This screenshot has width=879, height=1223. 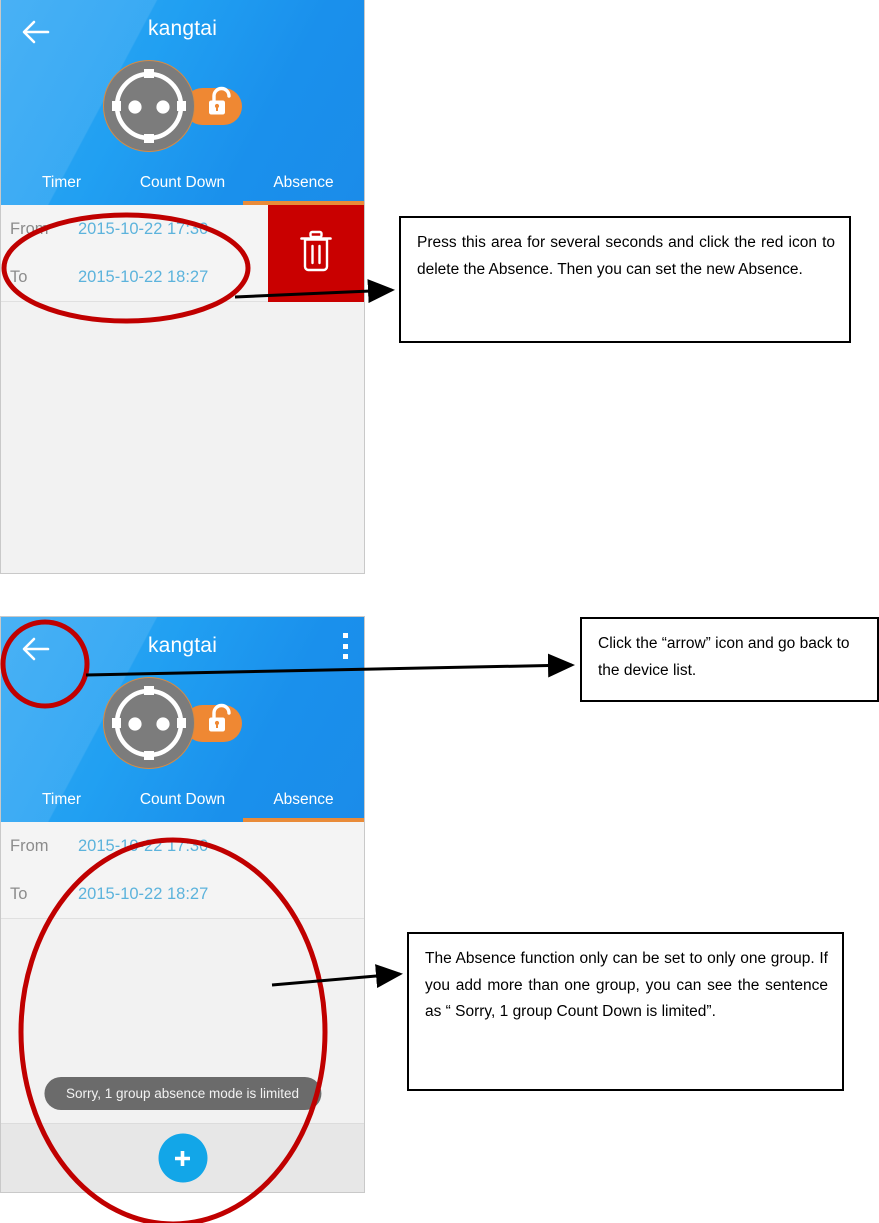 I want to click on bottom-action-bar, so click(x=182, y=1157).